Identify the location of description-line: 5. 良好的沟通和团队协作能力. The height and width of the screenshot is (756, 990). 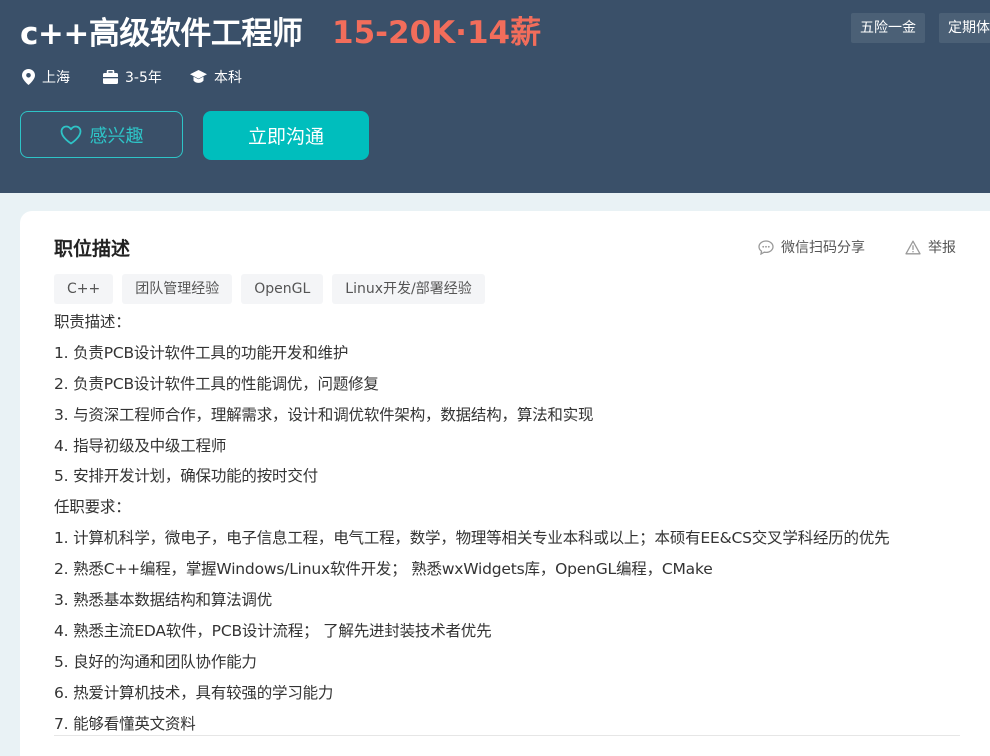
(155, 661).